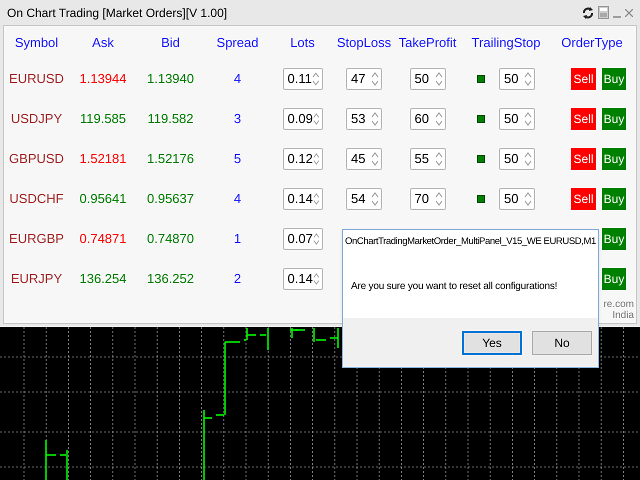 The height and width of the screenshot is (480, 640). I want to click on column-header: TrailingStop, so click(506, 43).